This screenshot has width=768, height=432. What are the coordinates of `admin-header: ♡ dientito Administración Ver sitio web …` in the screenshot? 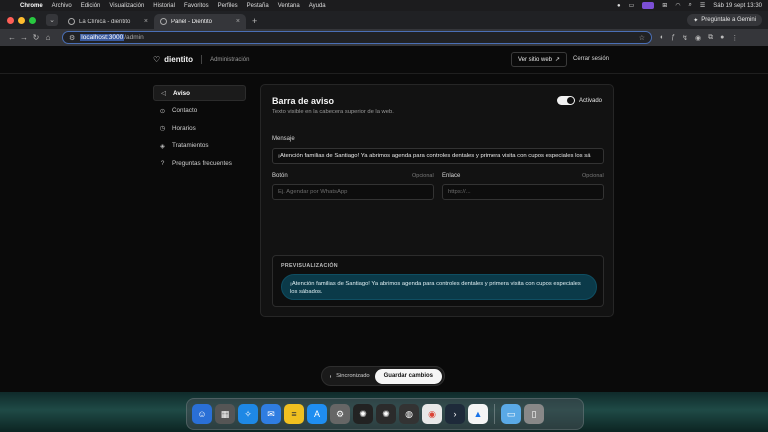 It's located at (384, 60).